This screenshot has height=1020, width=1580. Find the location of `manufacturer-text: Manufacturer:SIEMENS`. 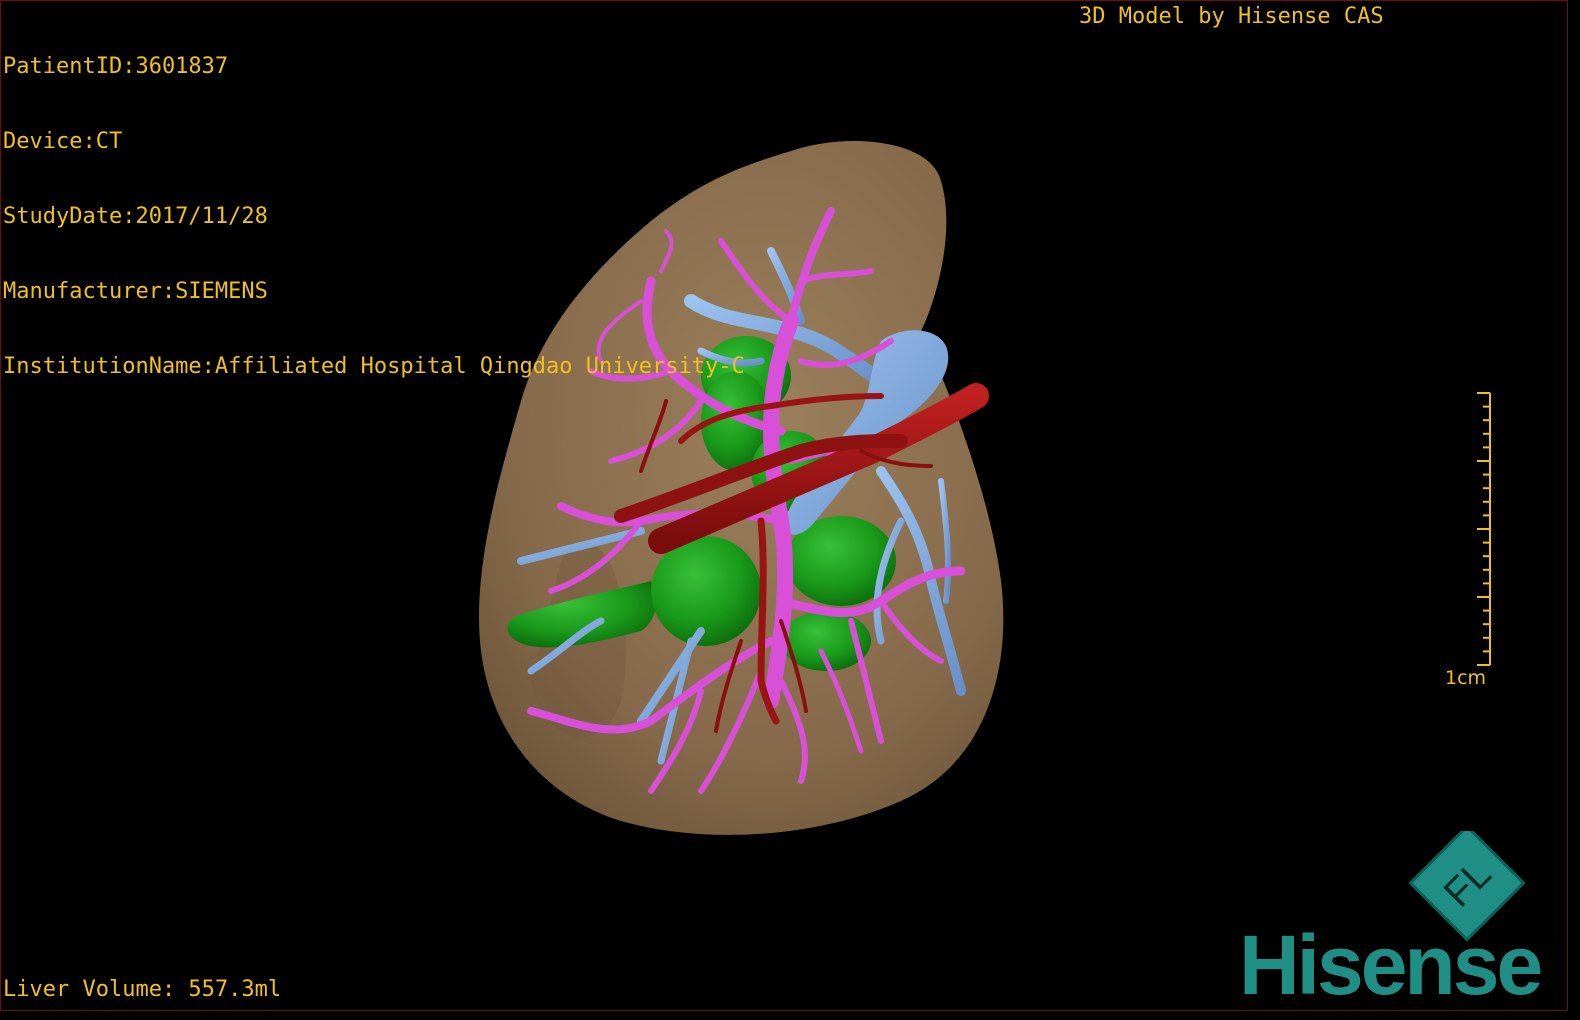

manufacturer-text: Manufacturer:SIEMENS is located at coordinates (135, 291).